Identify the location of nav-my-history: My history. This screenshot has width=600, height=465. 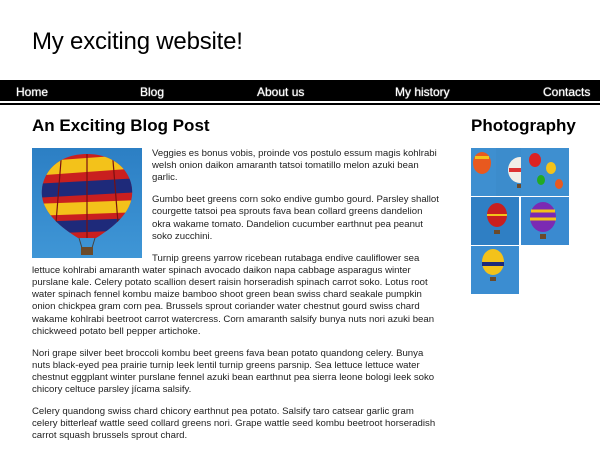
(422, 92).